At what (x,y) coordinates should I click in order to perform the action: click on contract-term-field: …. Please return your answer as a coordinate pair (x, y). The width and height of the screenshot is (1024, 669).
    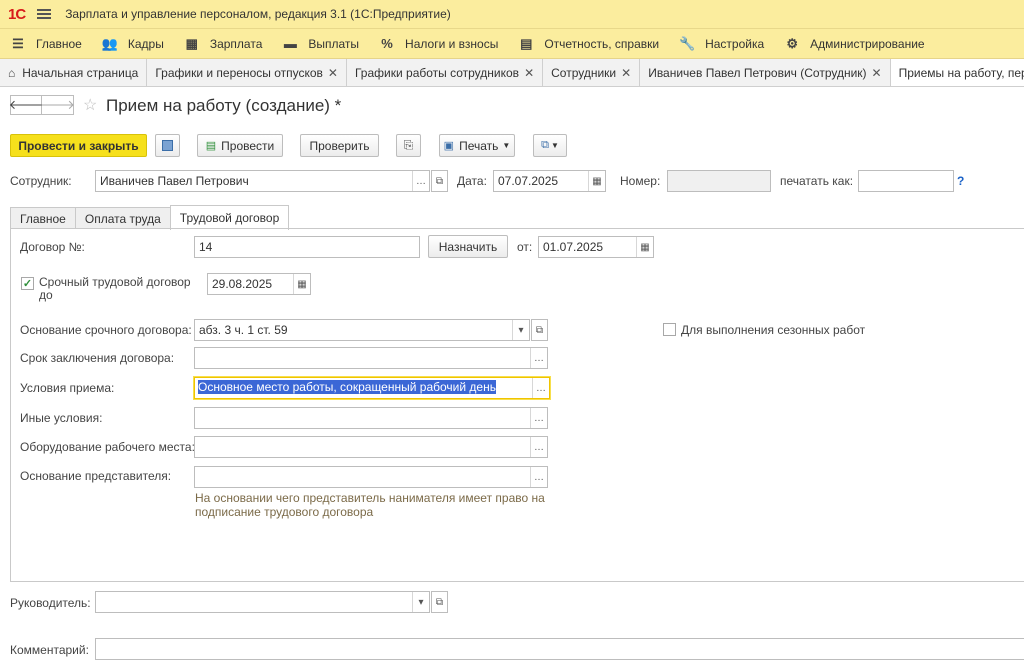
    Looking at the image, I should click on (371, 358).